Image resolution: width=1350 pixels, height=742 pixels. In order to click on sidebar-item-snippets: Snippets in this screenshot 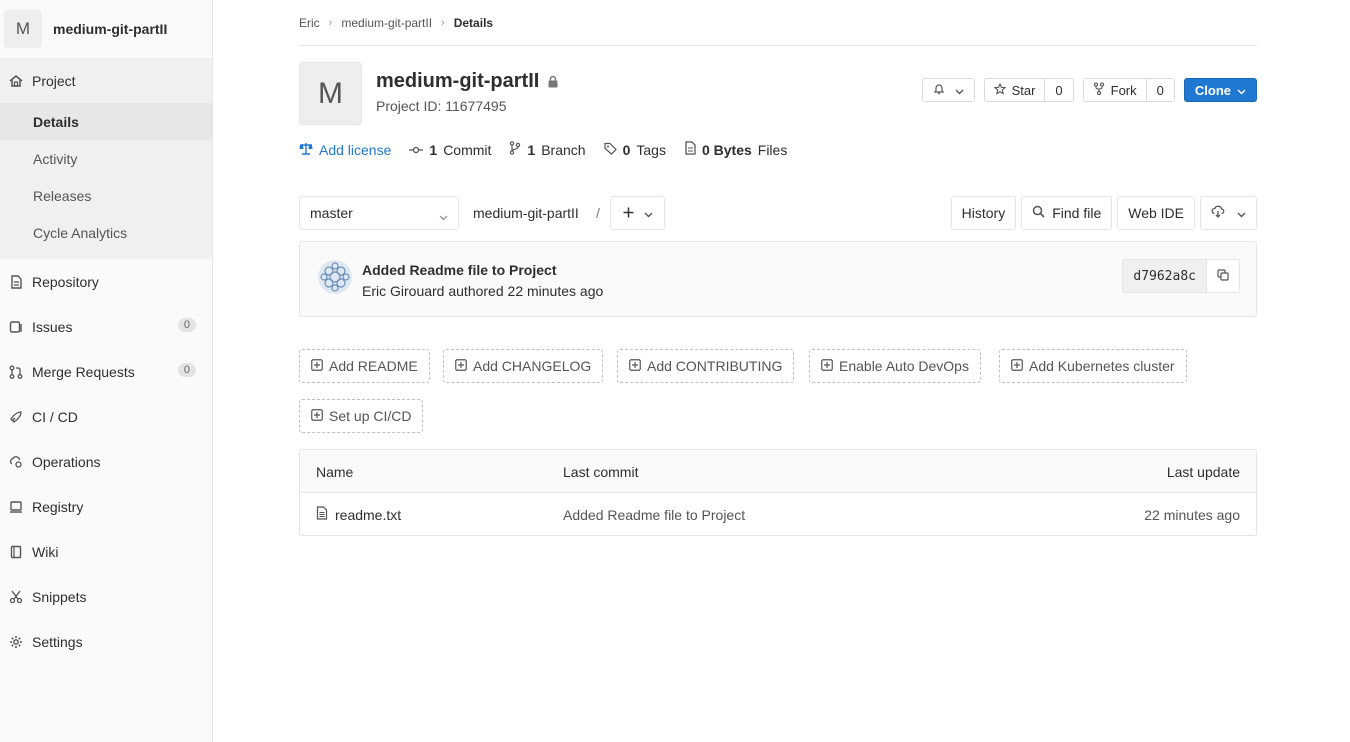, I will do `click(106, 596)`.